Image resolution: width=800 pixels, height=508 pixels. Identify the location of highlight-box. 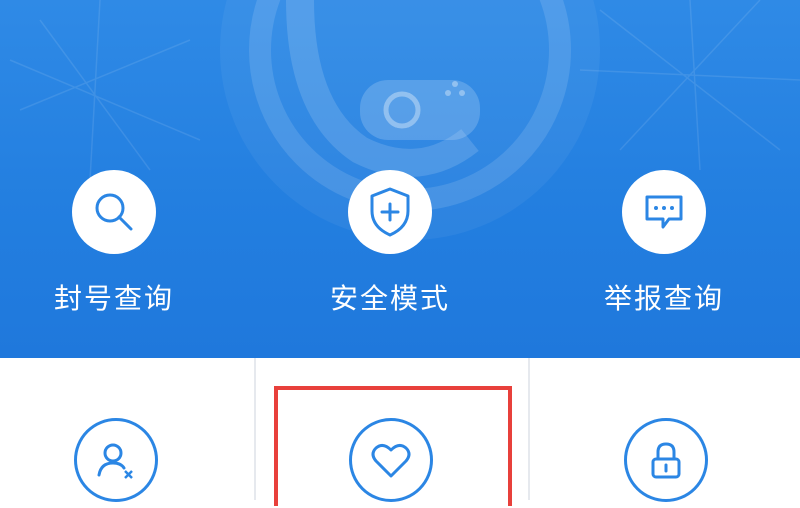
(393, 446).